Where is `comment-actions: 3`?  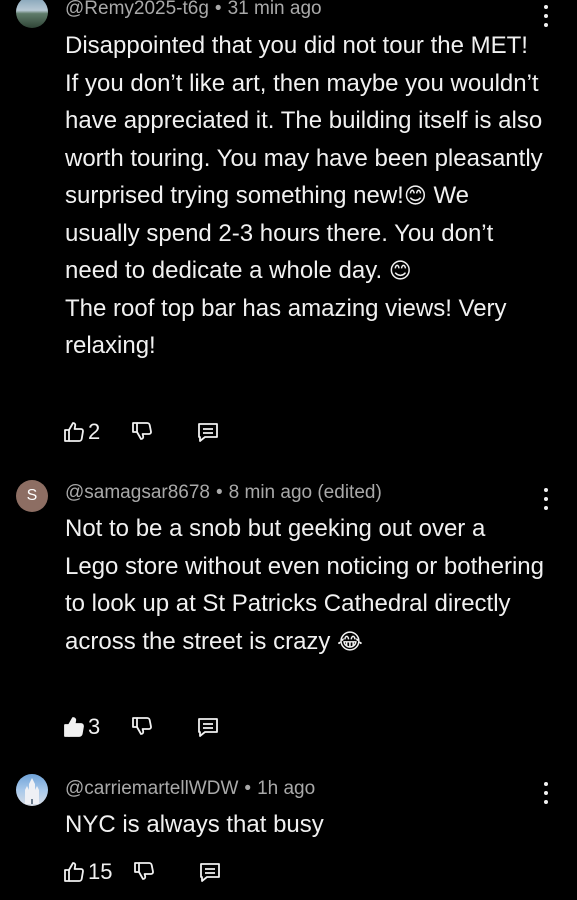 comment-actions: 3 is located at coordinates (141, 727).